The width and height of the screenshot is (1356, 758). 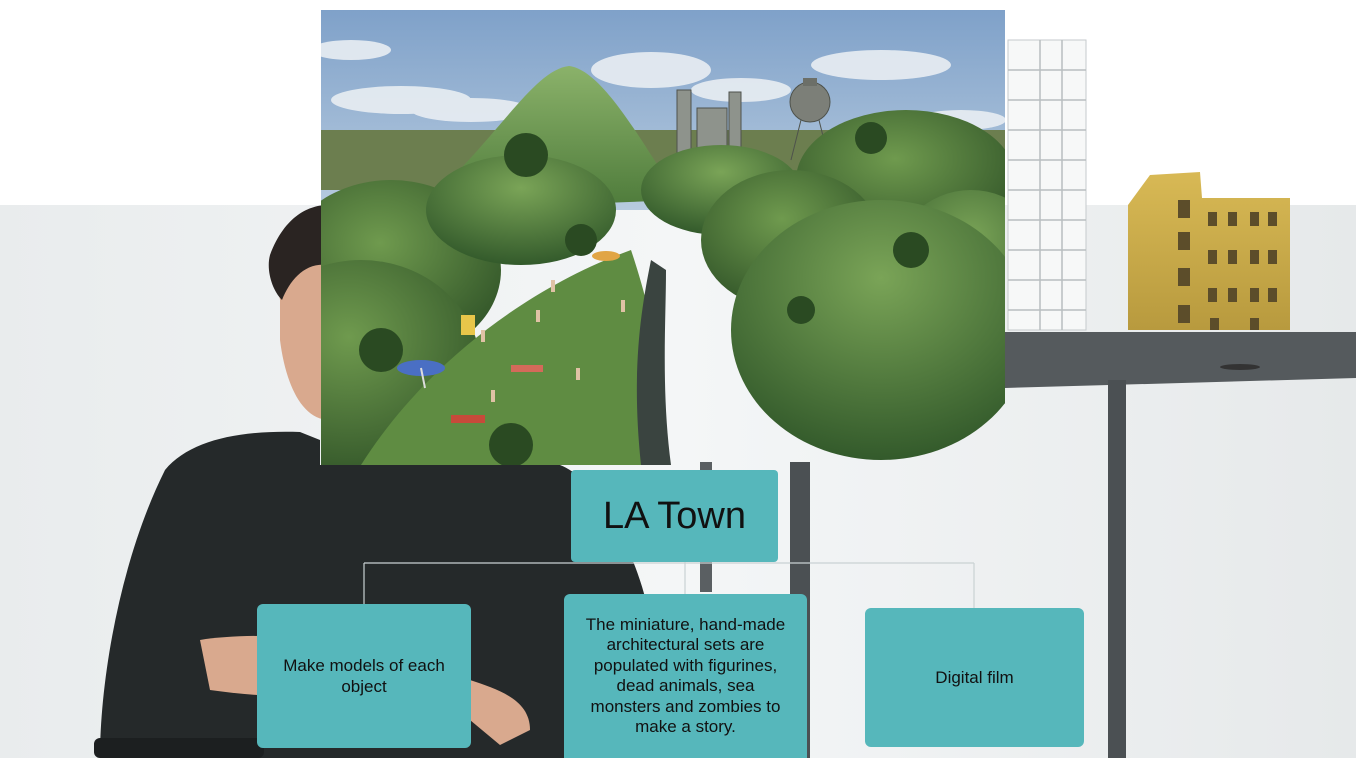 I want to click on child-node-make-models: Make models of each object, so click(x=364, y=676).